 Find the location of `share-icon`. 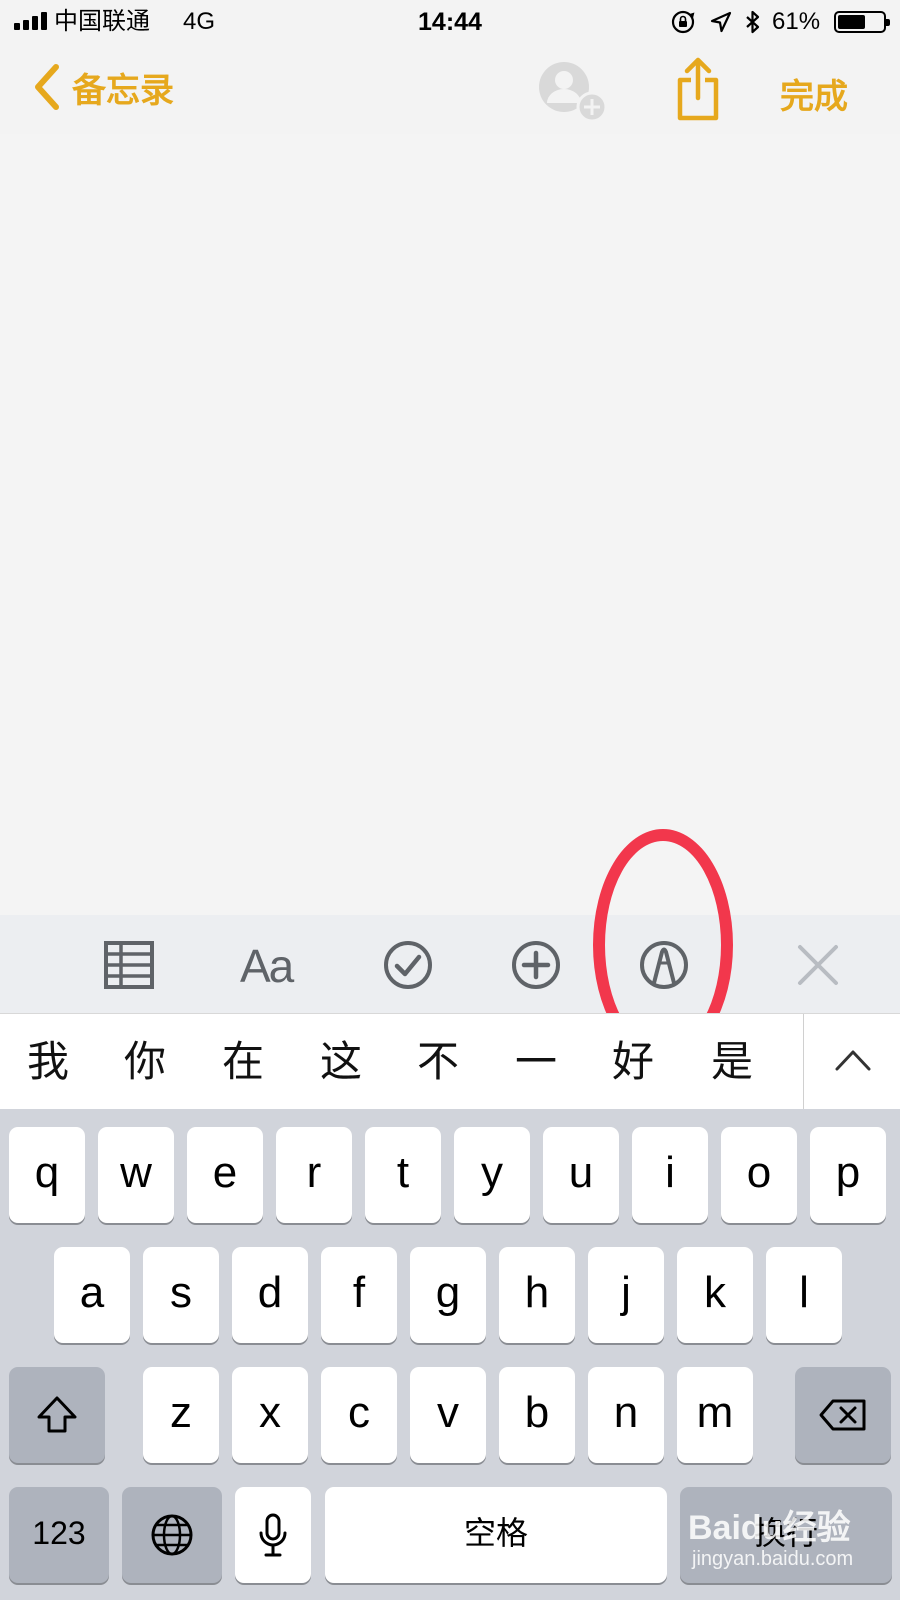

share-icon is located at coordinates (698, 89).